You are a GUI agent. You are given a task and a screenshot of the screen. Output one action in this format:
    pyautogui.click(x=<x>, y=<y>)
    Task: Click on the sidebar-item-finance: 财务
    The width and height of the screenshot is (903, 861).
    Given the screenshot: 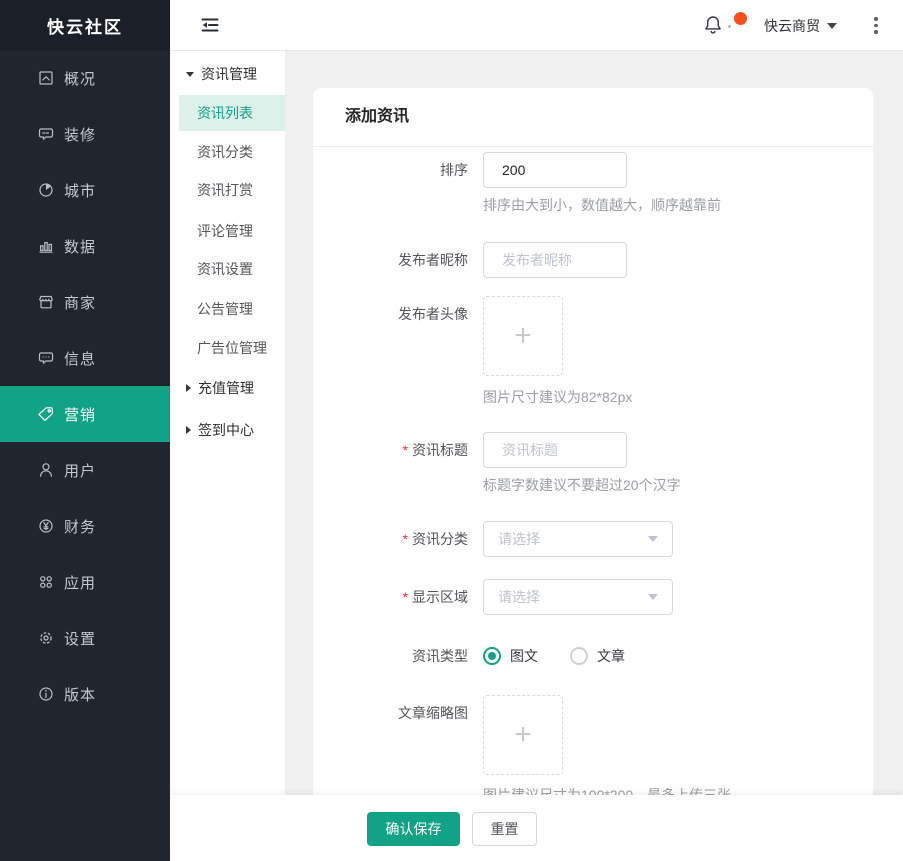 What is the action you would take?
    pyautogui.click(x=85, y=526)
    